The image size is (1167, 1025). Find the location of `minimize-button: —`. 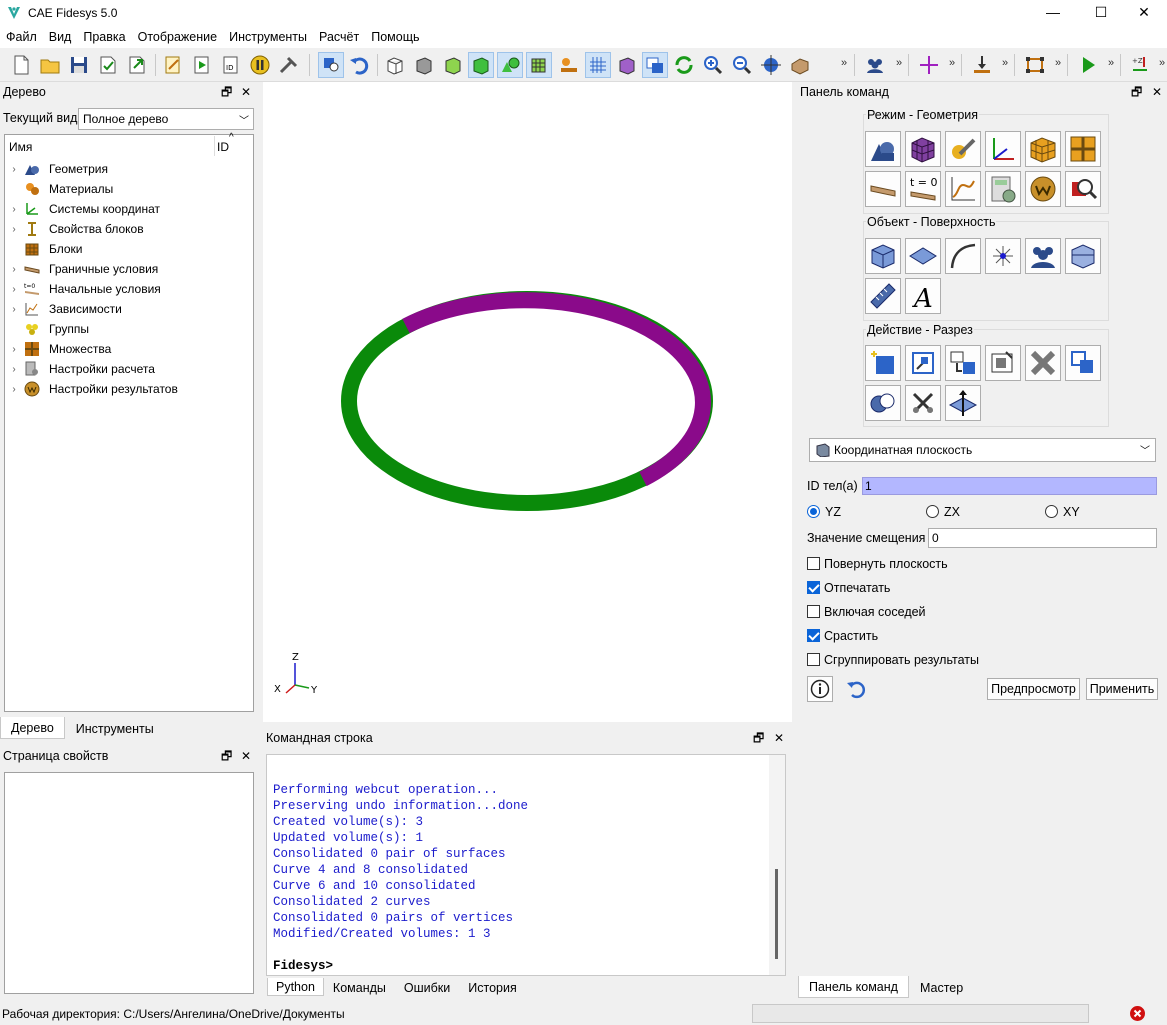

minimize-button: — is located at coordinates (1053, 13).